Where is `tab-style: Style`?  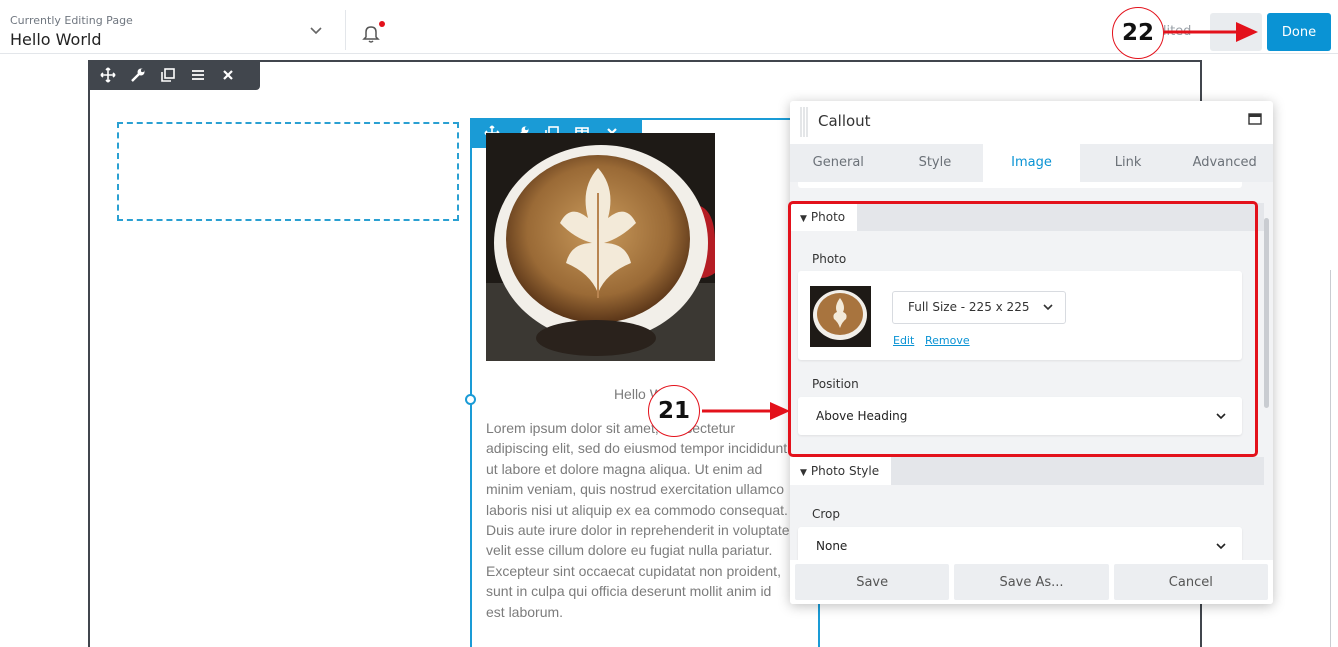
tab-style: Style is located at coordinates (935, 163).